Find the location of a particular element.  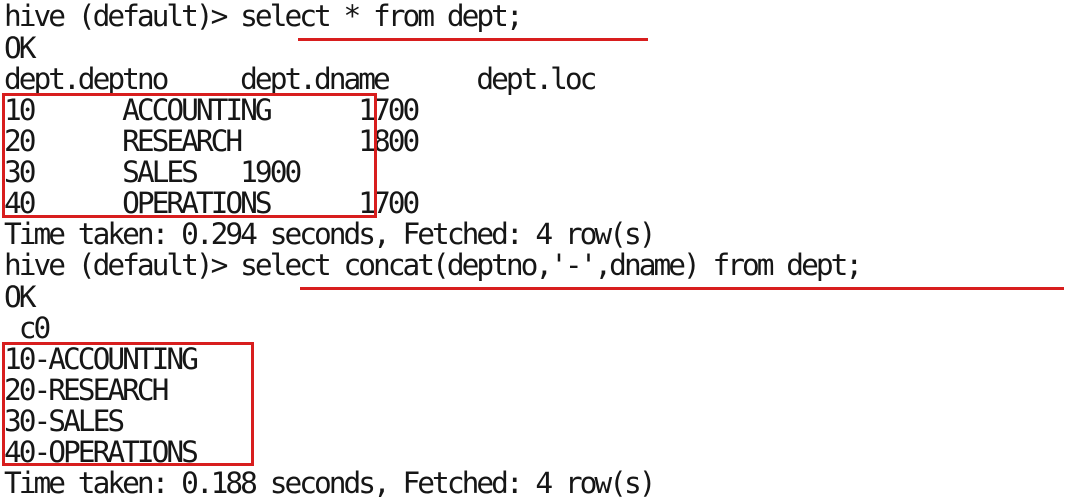

result-header-1: dept.deptno dept.dname dept.loc is located at coordinates (300, 79).